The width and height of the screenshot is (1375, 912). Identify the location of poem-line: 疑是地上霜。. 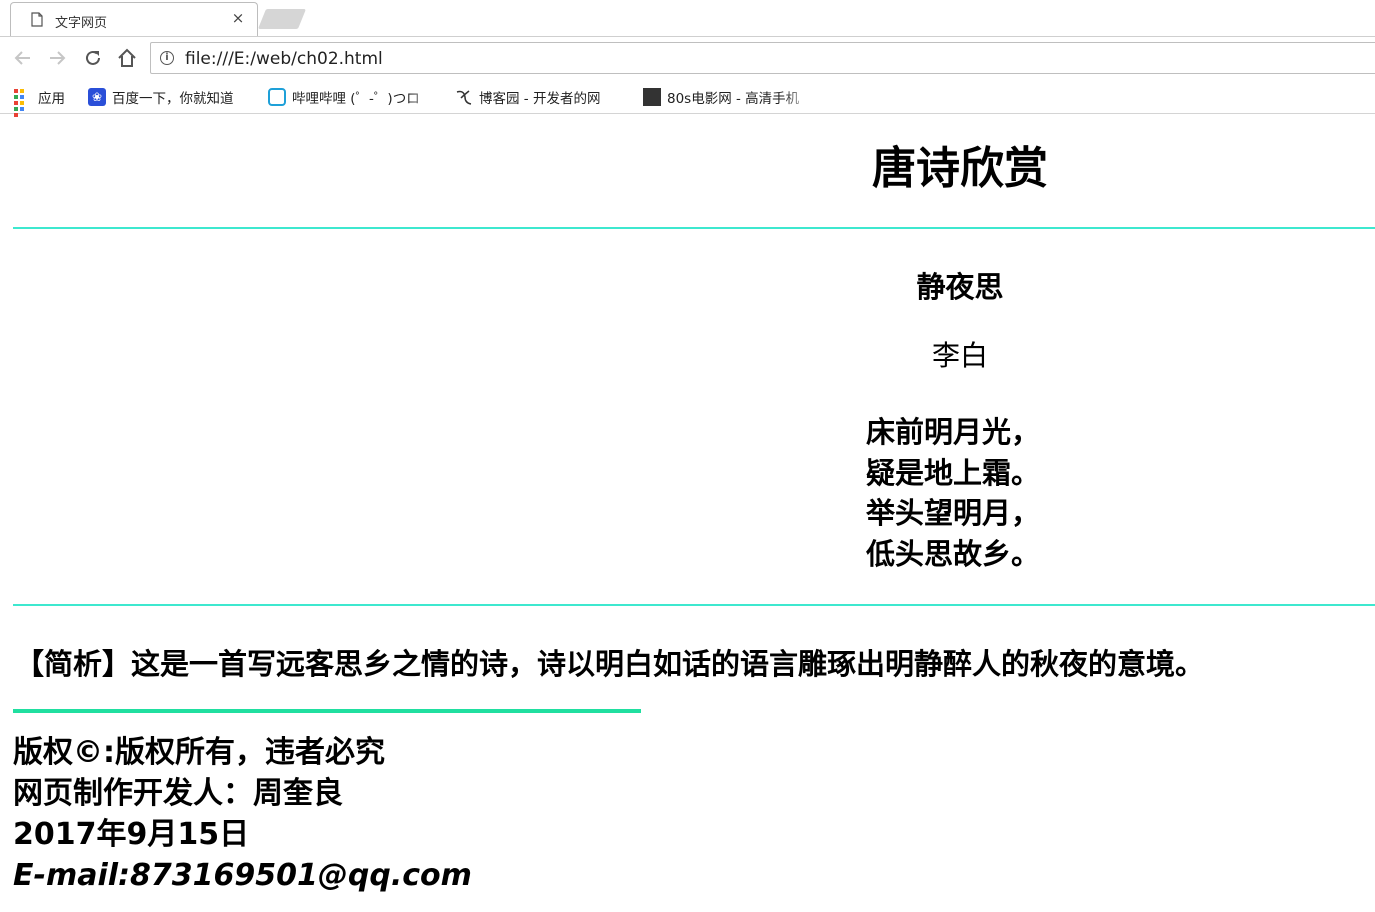
(953, 472).